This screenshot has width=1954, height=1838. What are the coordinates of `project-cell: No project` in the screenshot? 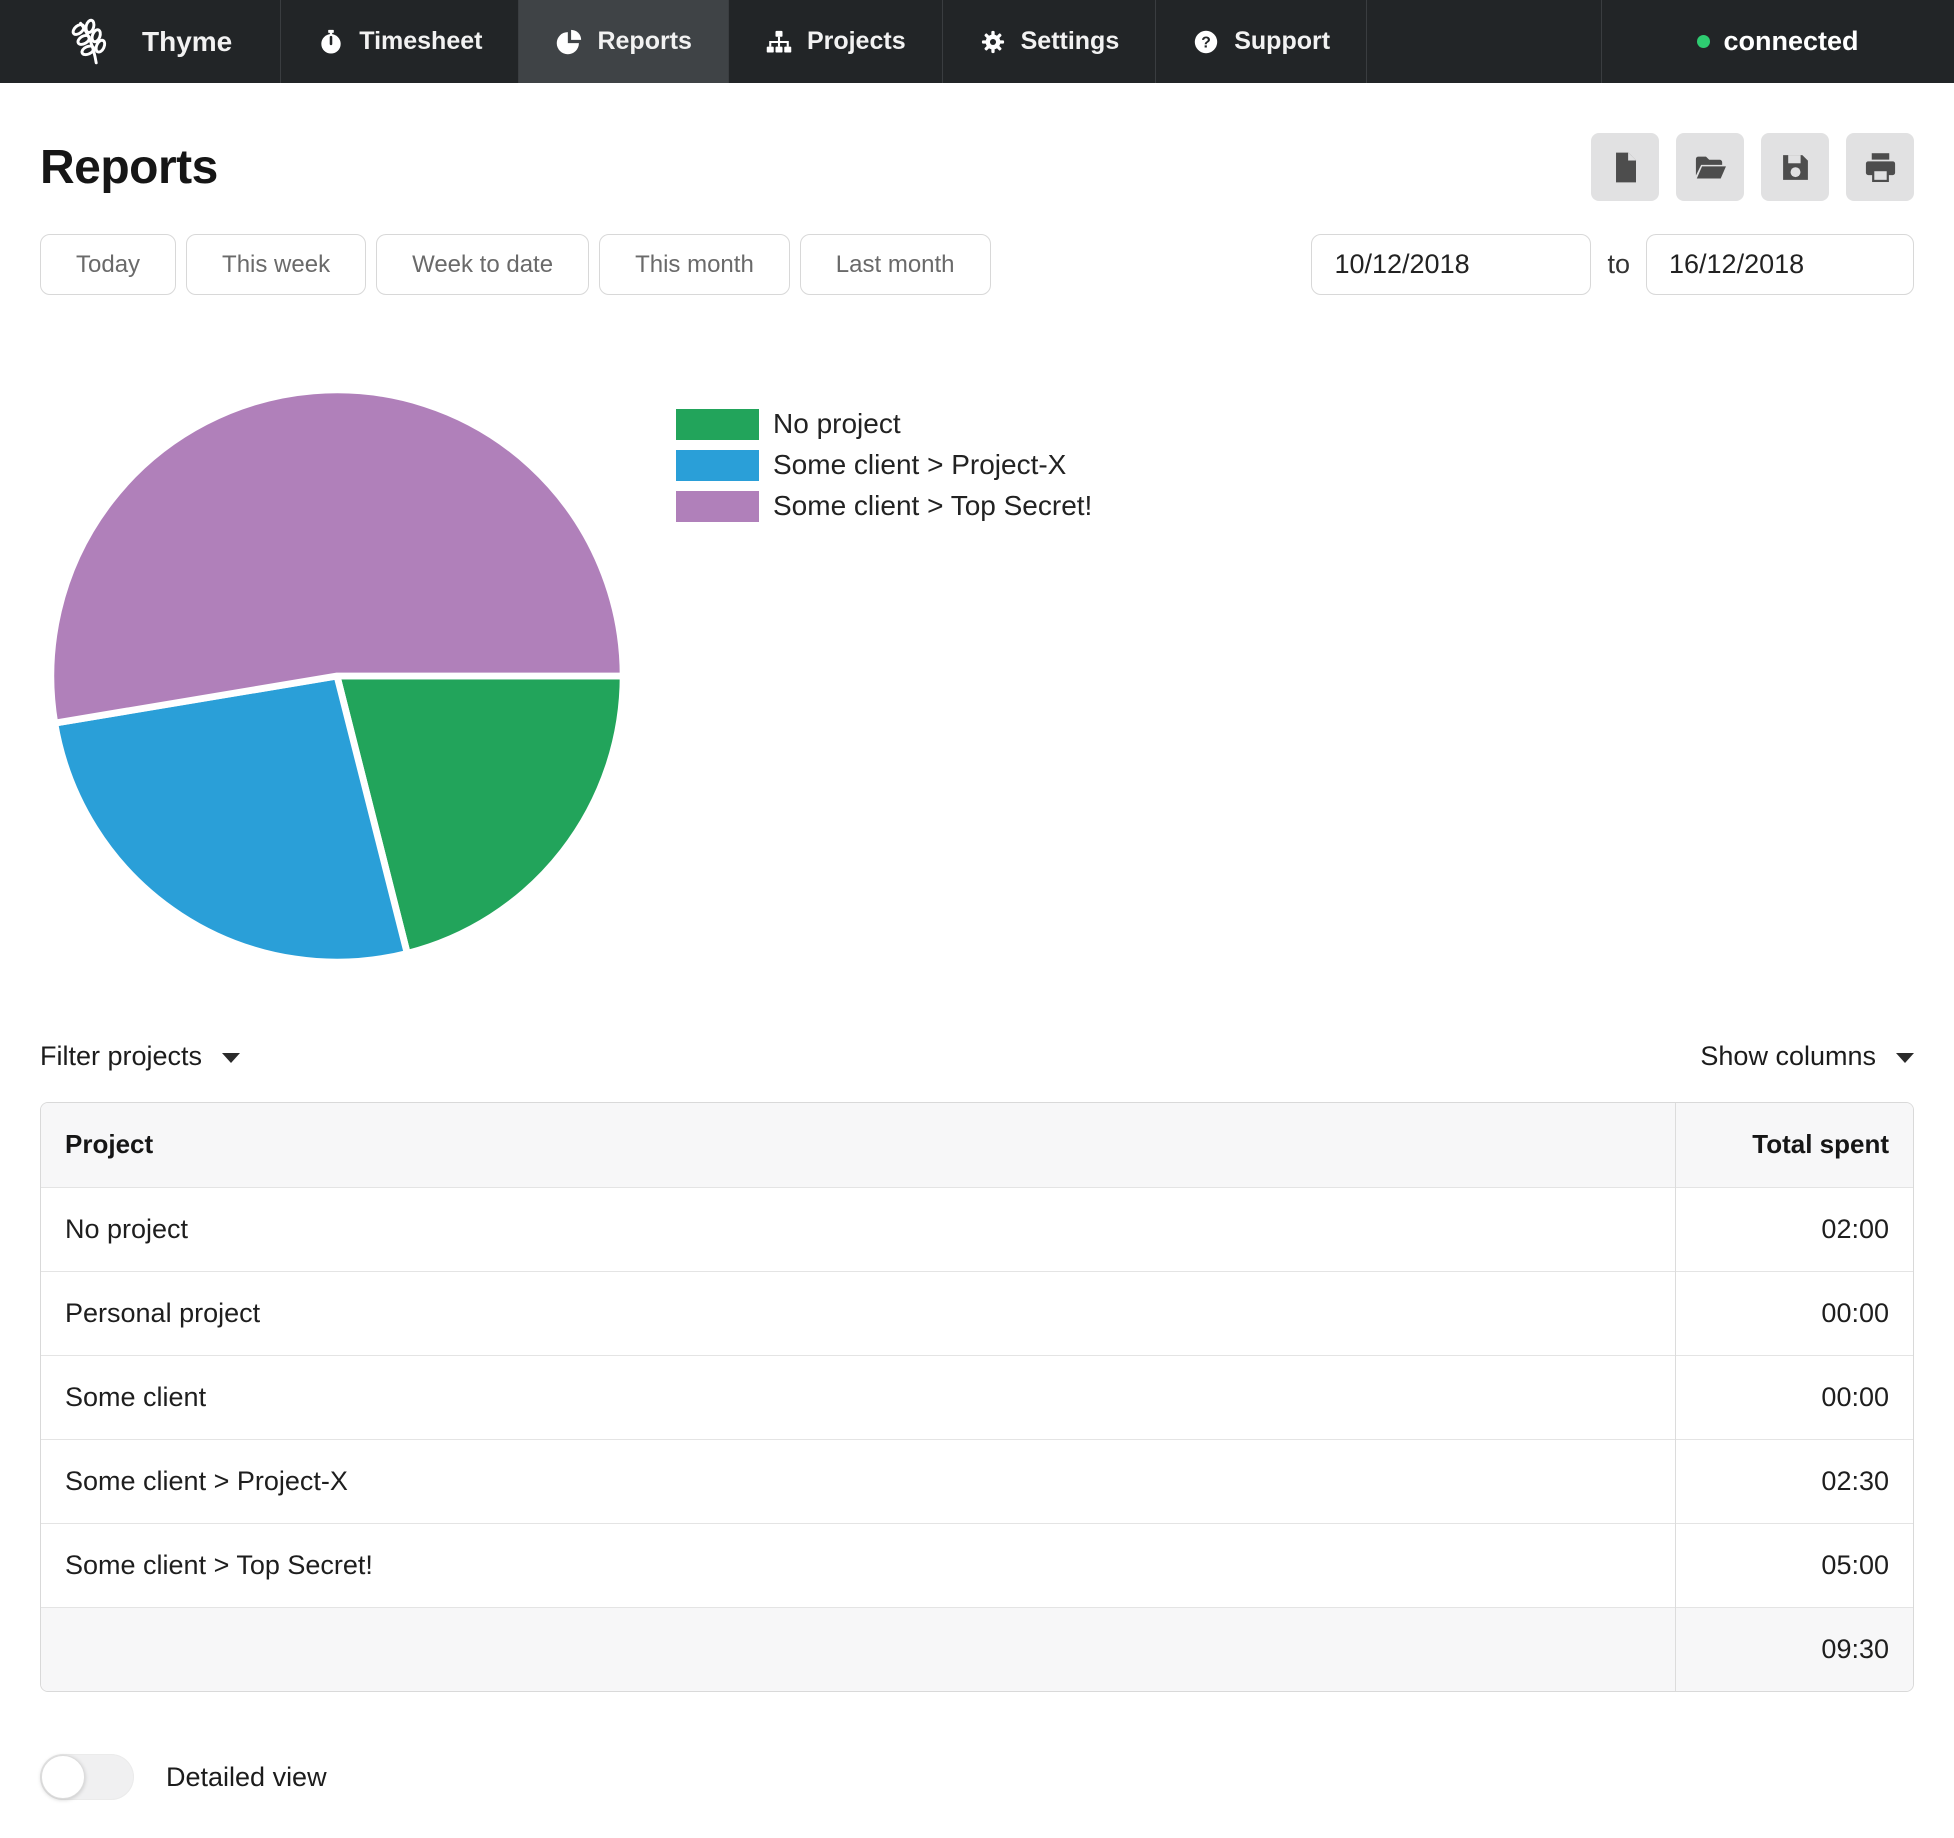 It's located at (127, 1228).